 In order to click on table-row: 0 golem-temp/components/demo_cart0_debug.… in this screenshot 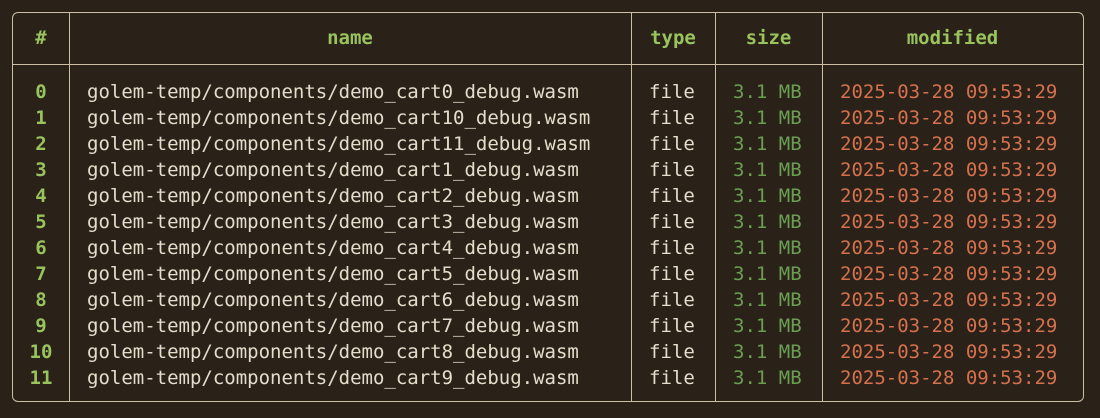, I will do `click(548, 92)`.